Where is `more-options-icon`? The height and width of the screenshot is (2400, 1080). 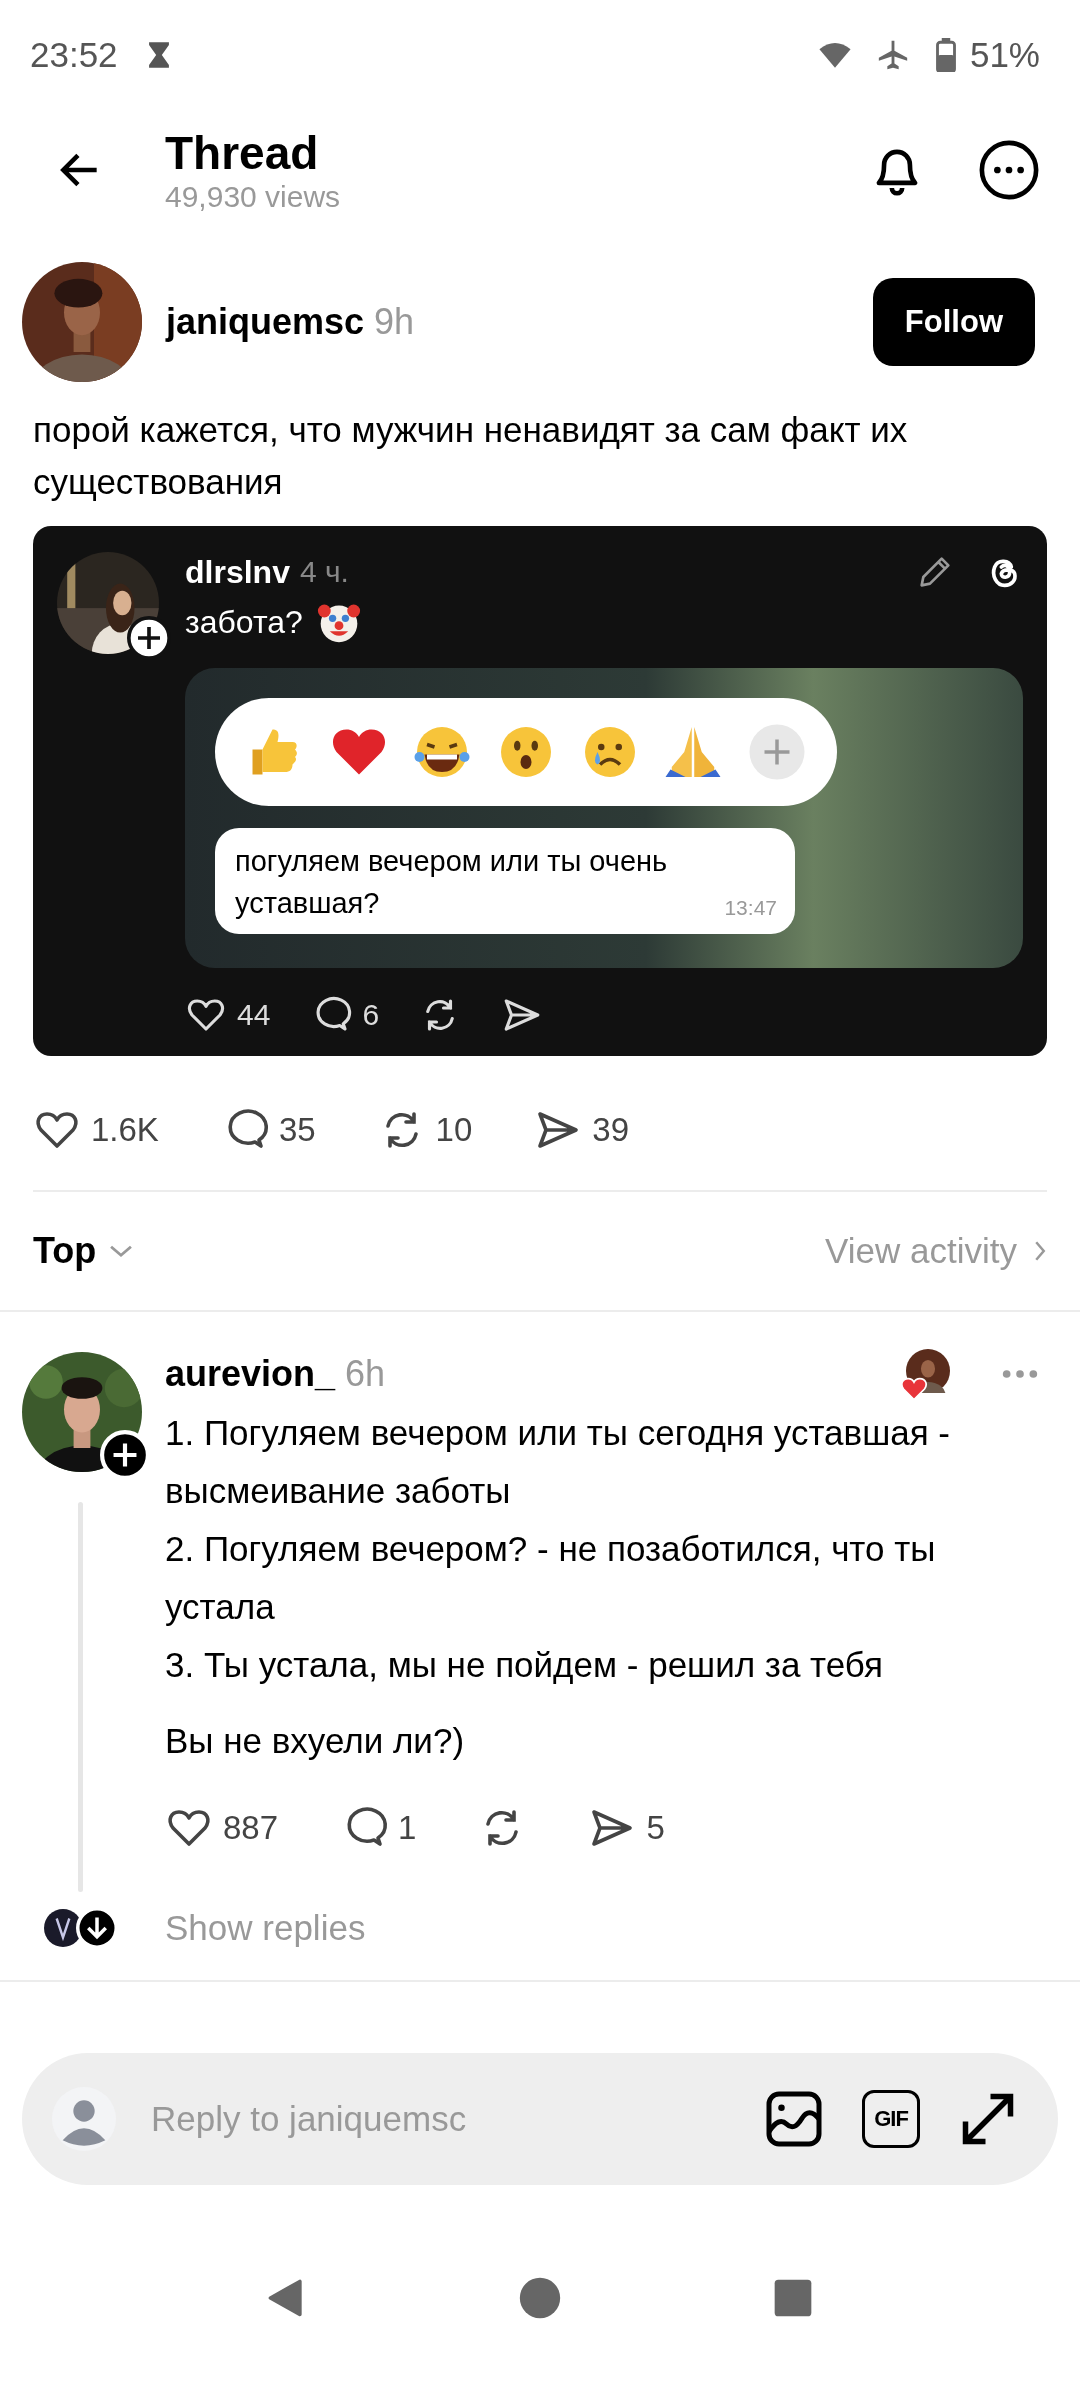 more-options-icon is located at coordinates (1009, 170).